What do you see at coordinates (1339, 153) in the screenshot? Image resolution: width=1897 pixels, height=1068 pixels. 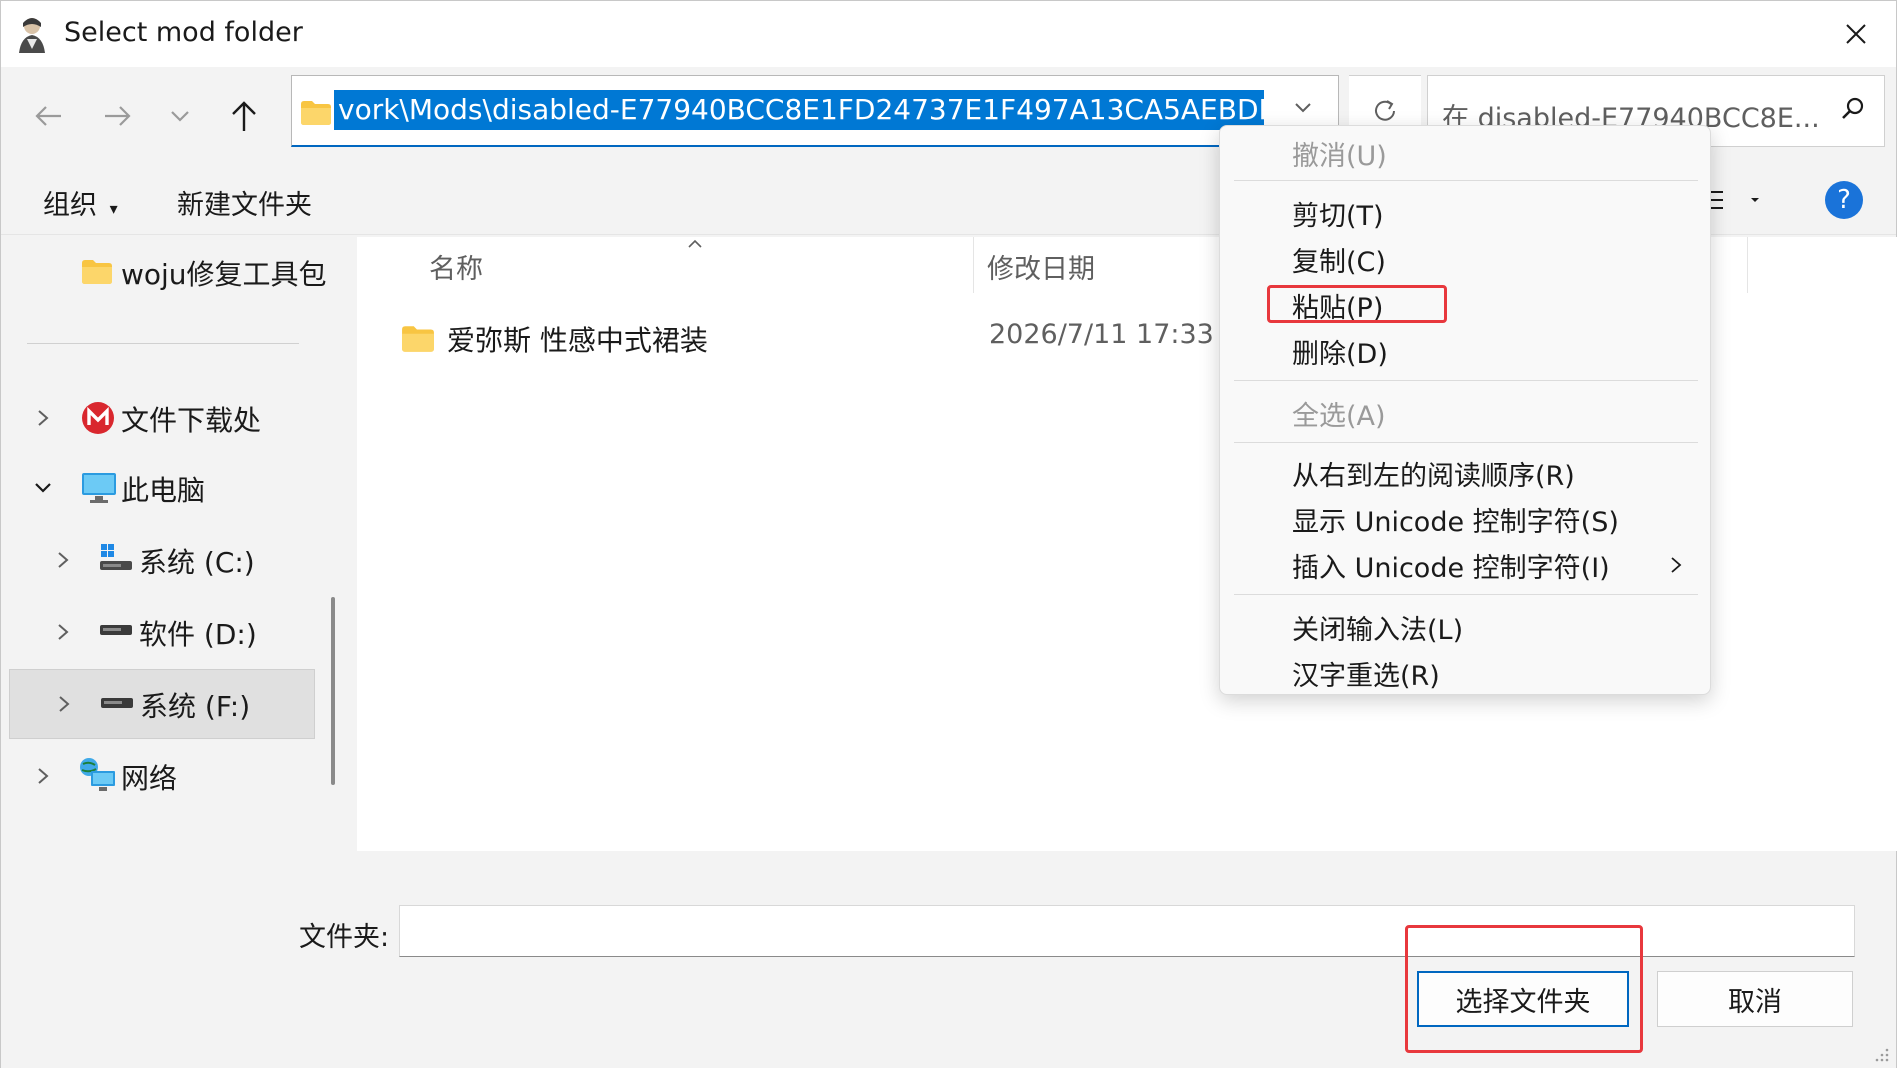 I see `menu-item-undo: 撤消(U)` at bounding box center [1339, 153].